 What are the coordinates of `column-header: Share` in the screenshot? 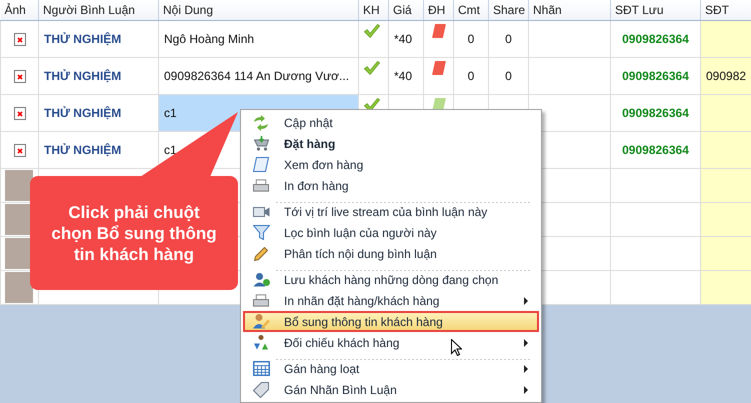 It's located at (508, 10).